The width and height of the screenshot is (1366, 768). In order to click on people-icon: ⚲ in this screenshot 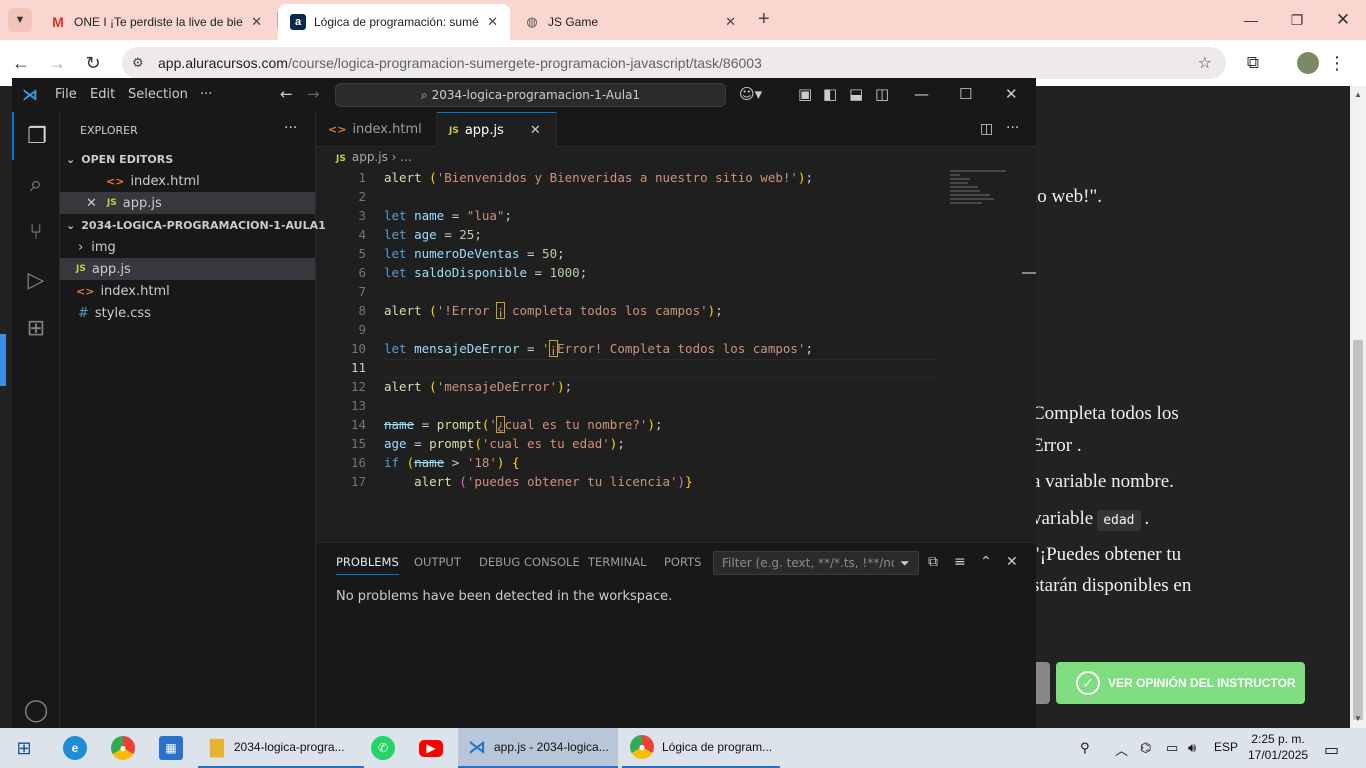, I will do `click(1085, 748)`.